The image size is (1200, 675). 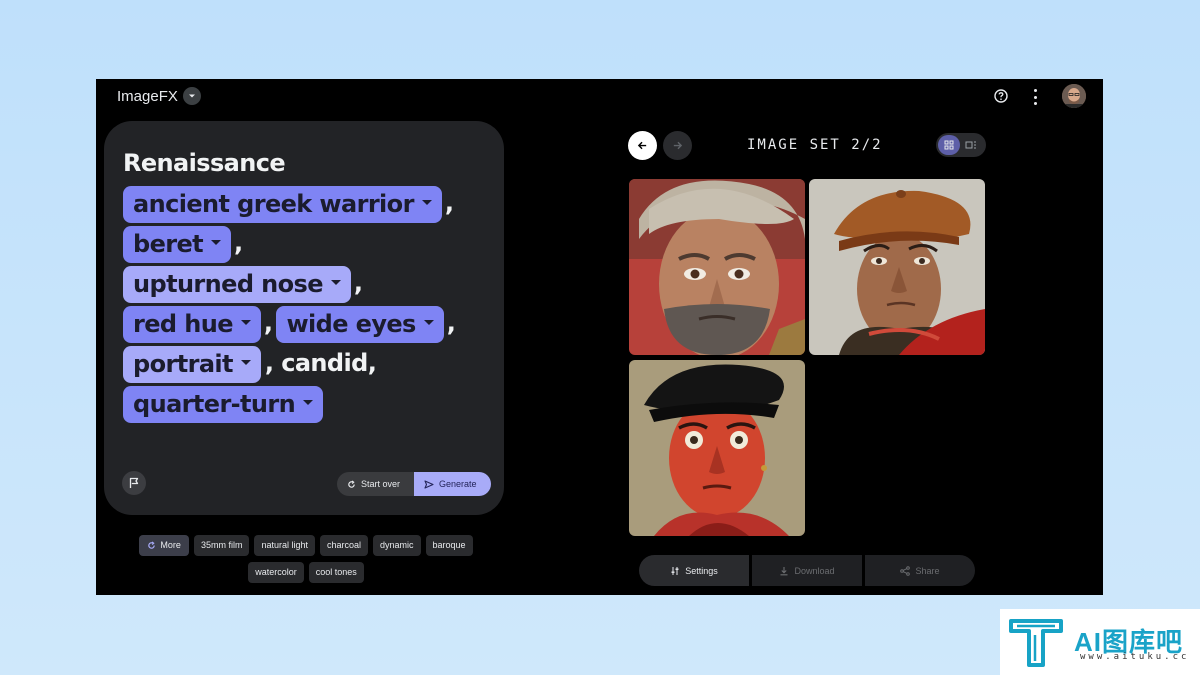 I want to click on chip-label: red hue, so click(x=183, y=323).